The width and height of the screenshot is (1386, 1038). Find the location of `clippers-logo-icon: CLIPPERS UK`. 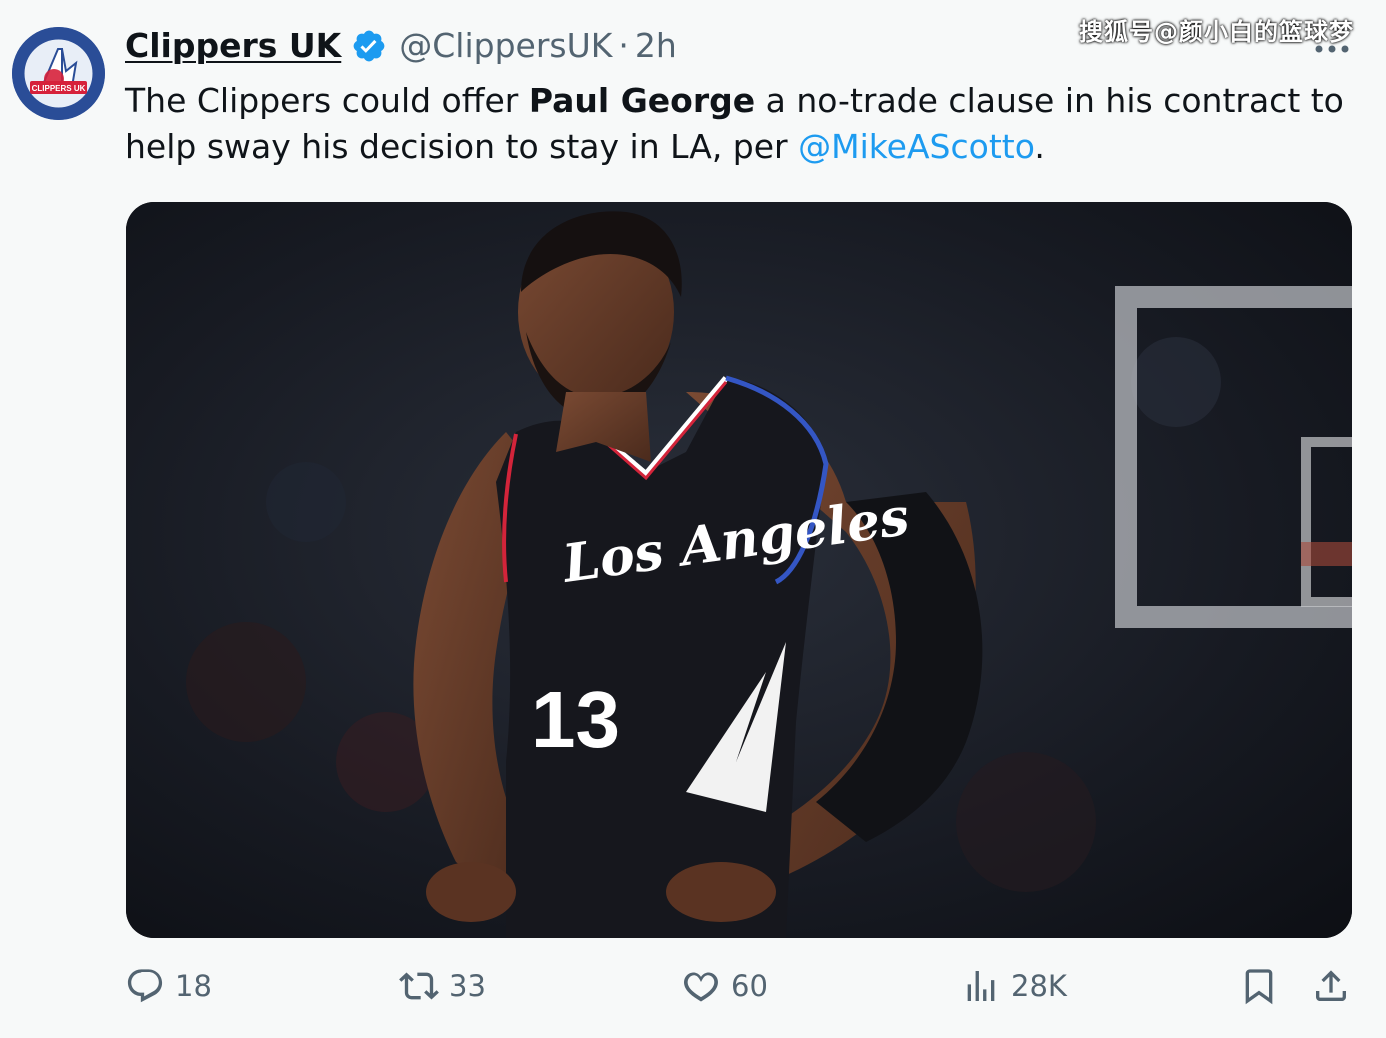

clippers-logo-icon: CLIPPERS UK is located at coordinates (58, 73).